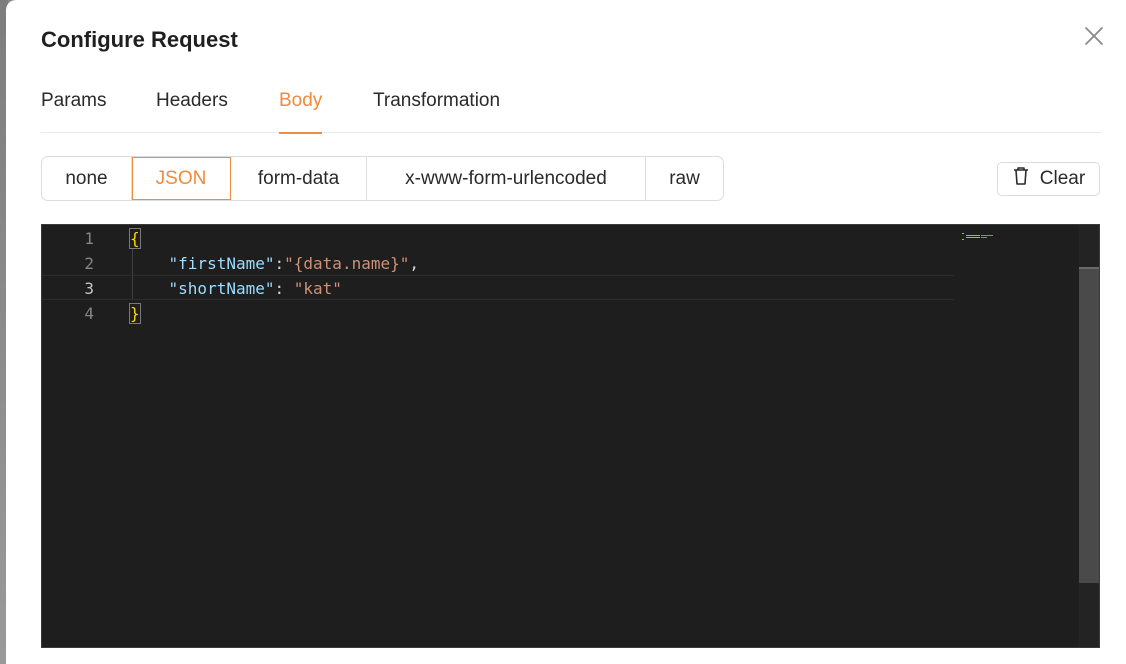 This screenshot has height=664, width=1126. I want to click on close-brace: }, so click(135, 313).